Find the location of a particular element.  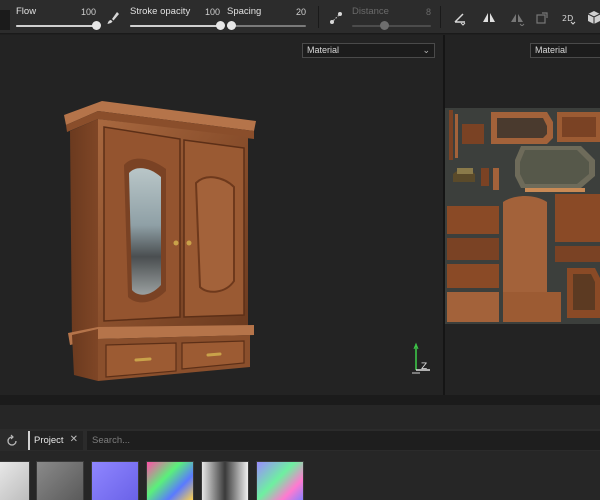

spacing-handle is located at coordinates (231, 25).